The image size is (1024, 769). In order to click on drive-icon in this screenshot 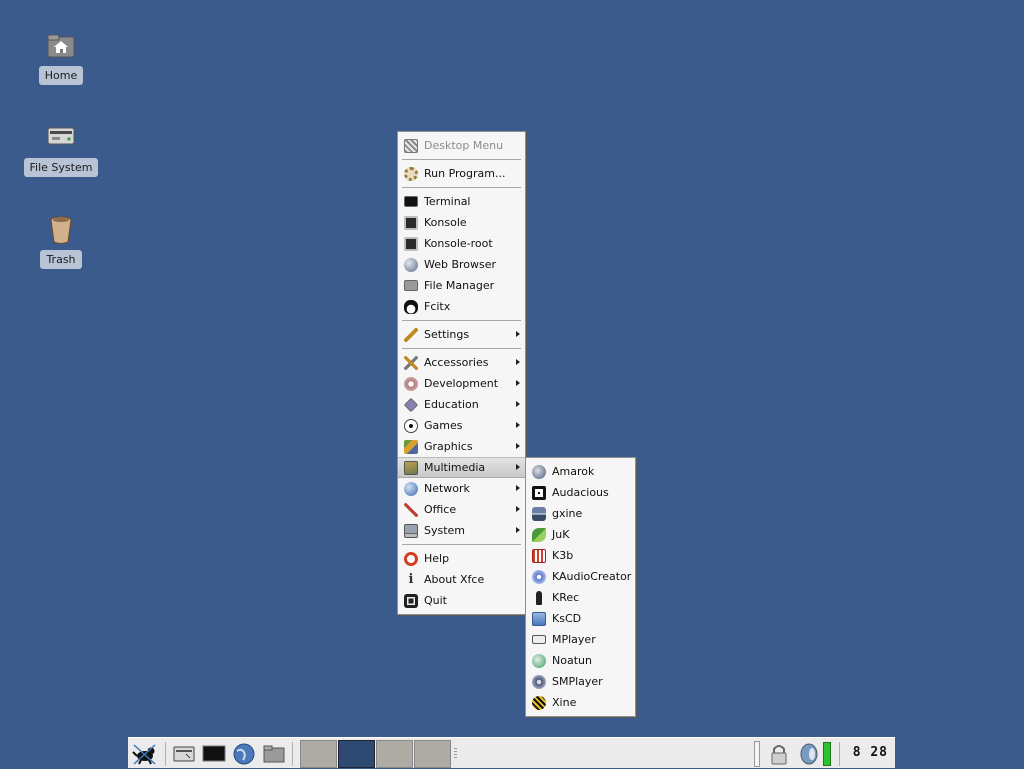, I will do `click(61, 138)`.